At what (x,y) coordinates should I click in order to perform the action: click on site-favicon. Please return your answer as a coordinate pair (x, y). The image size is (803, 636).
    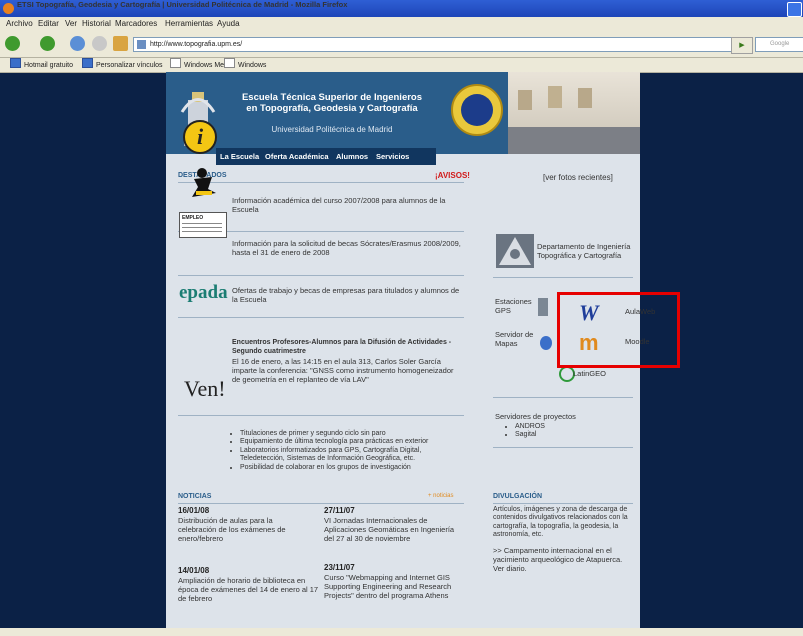
    Looking at the image, I should click on (141, 44).